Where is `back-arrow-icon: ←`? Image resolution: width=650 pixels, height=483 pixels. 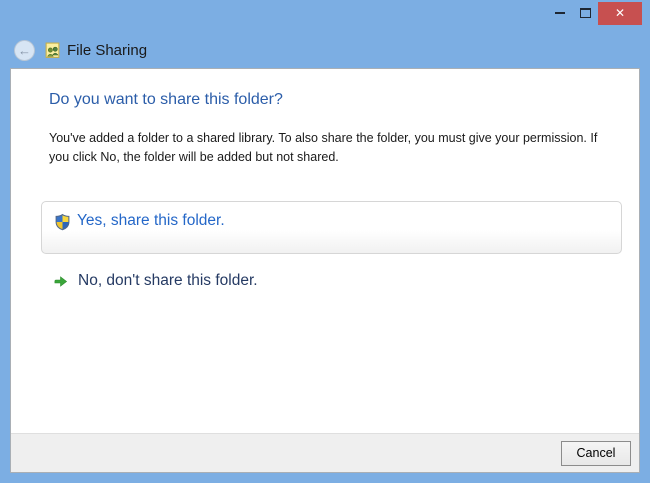 back-arrow-icon: ← is located at coordinates (24, 50).